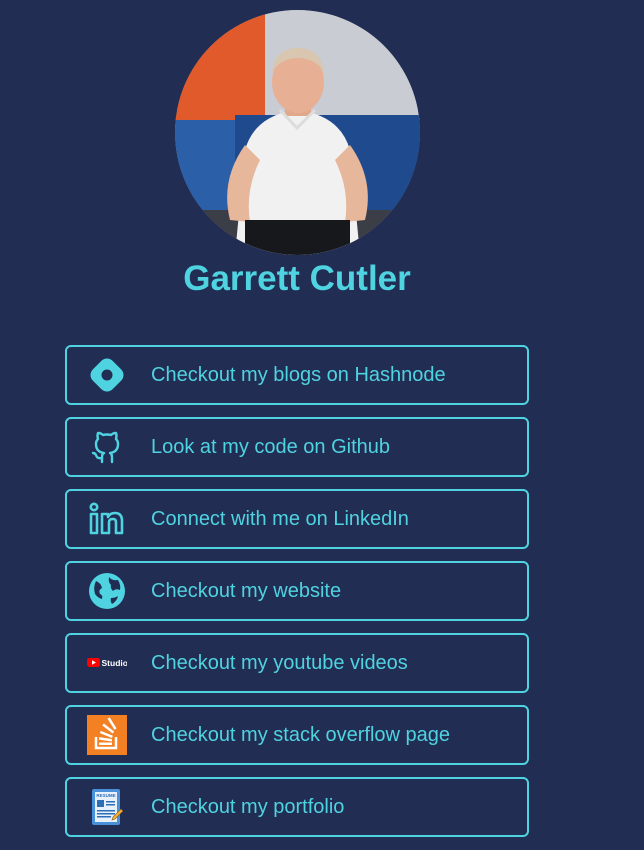 The width and height of the screenshot is (644, 850). Describe the element at coordinates (297, 132) in the screenshot. I see `profile-avatar` at that location.